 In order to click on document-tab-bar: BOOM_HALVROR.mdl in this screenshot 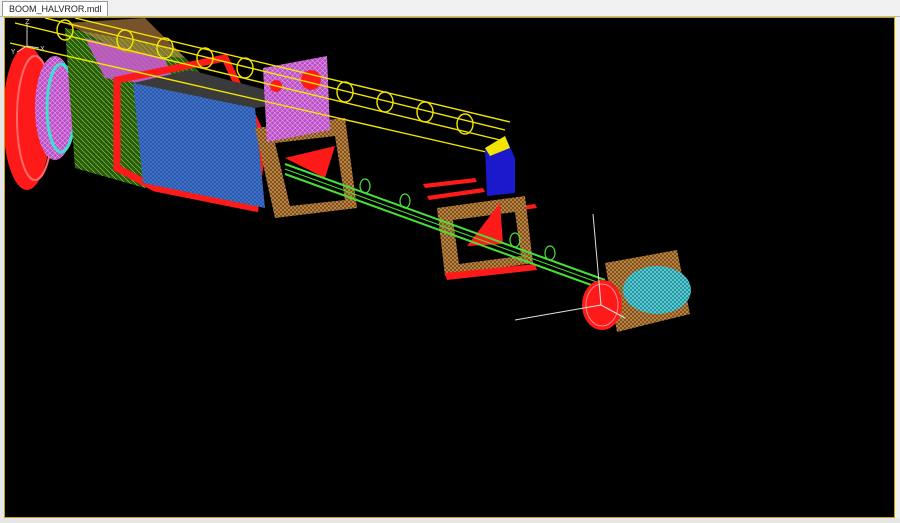, I will do `click(450, 8)`.